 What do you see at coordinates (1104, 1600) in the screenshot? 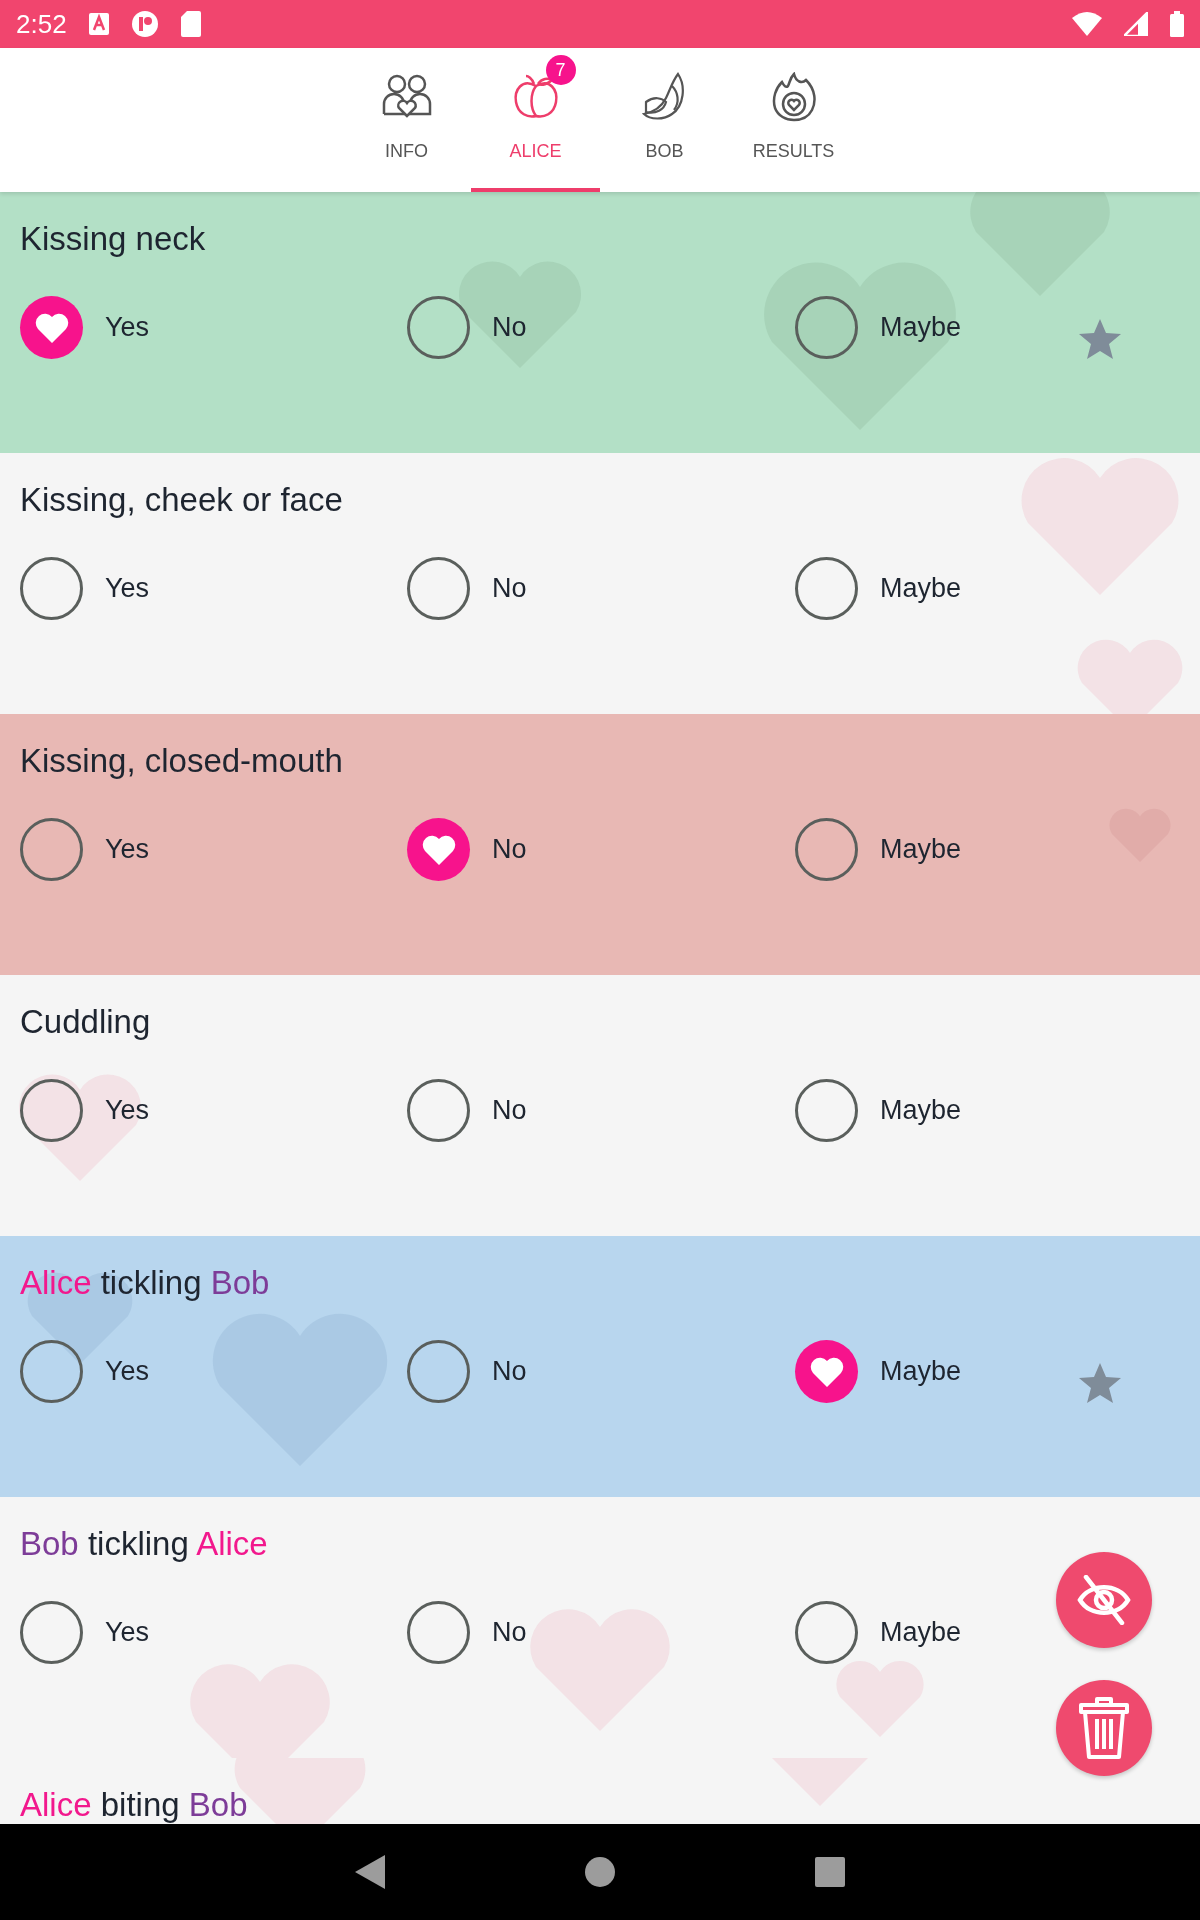
I see `eye-off-icon` at bounding box center [1104, 1600].